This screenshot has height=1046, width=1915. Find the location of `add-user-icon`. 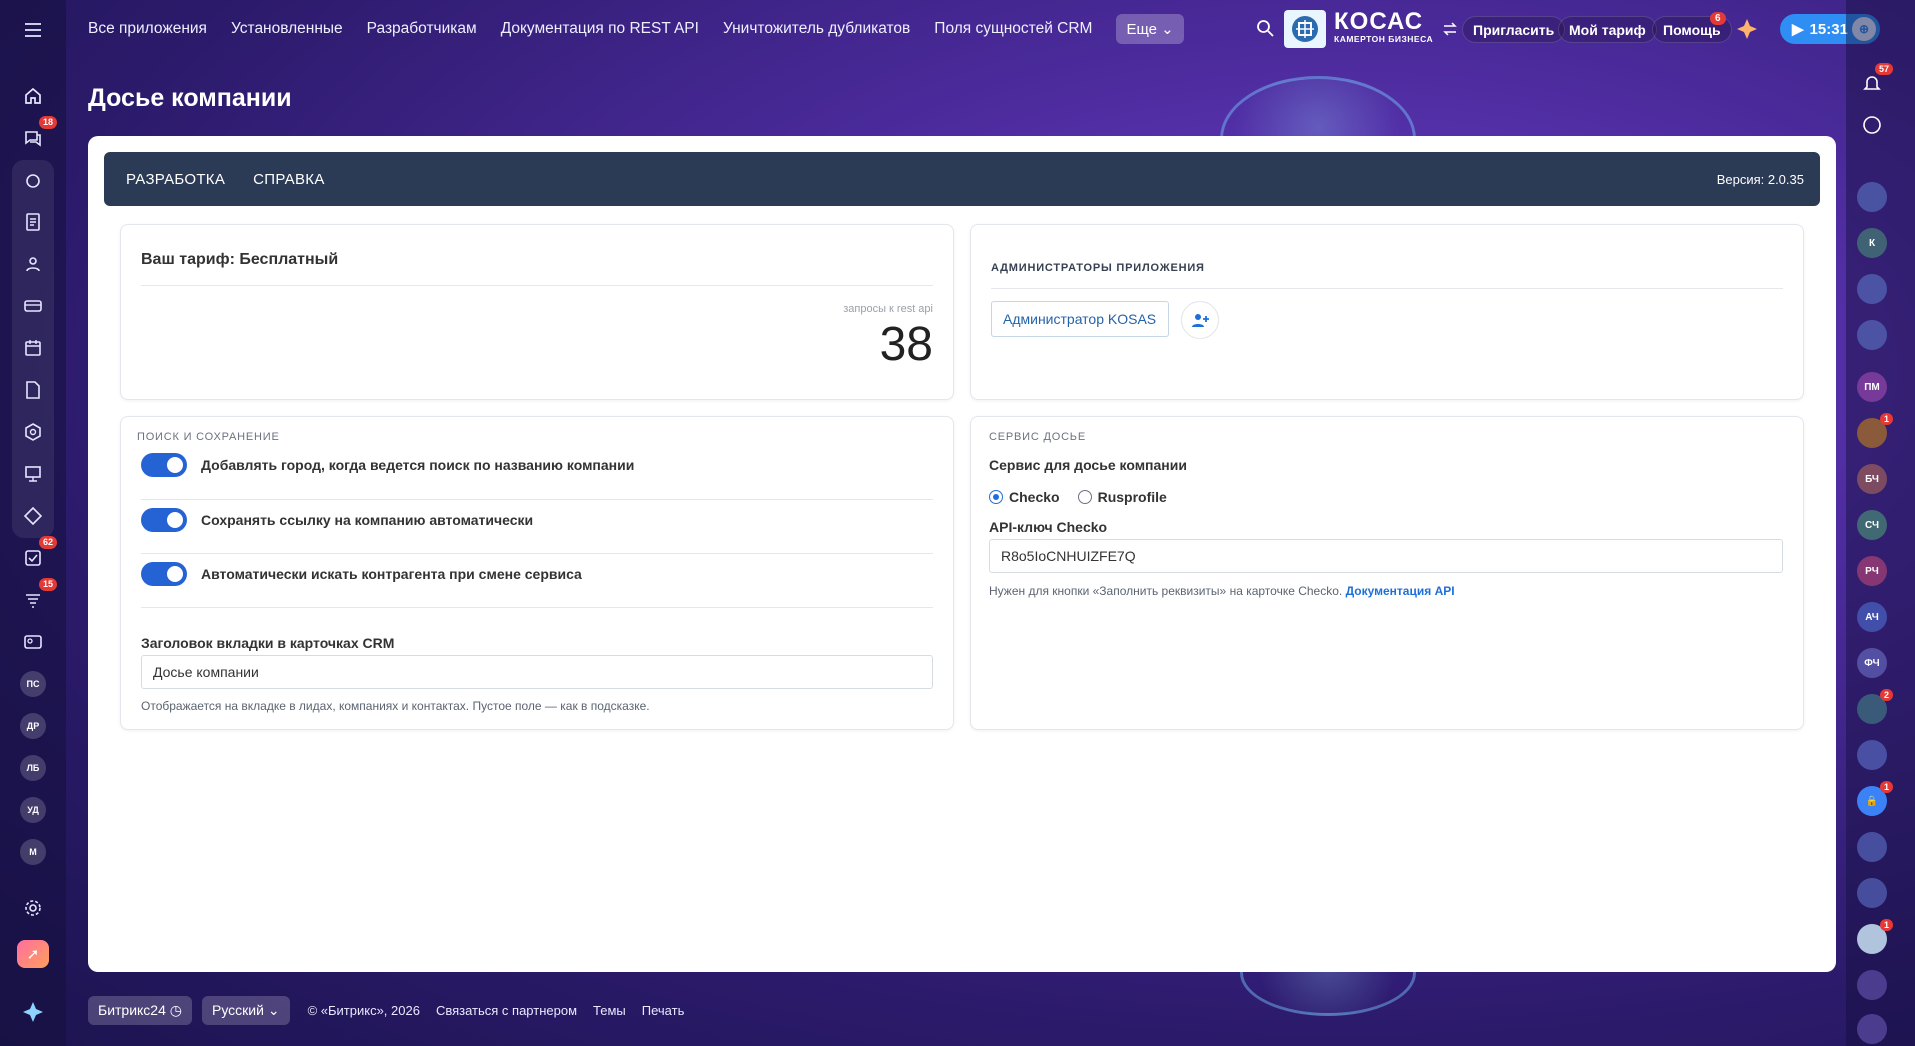

add-user-icon is located at coordinates (1200, 320).